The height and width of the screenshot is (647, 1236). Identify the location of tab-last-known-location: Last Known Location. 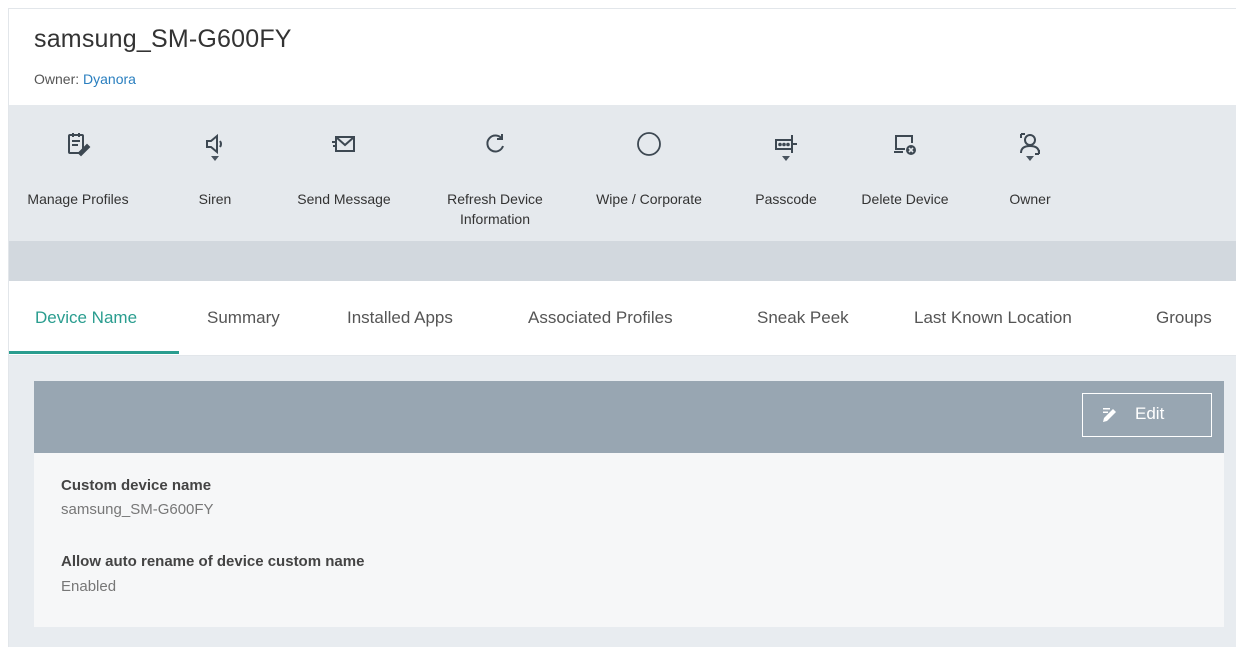
(993, 318).